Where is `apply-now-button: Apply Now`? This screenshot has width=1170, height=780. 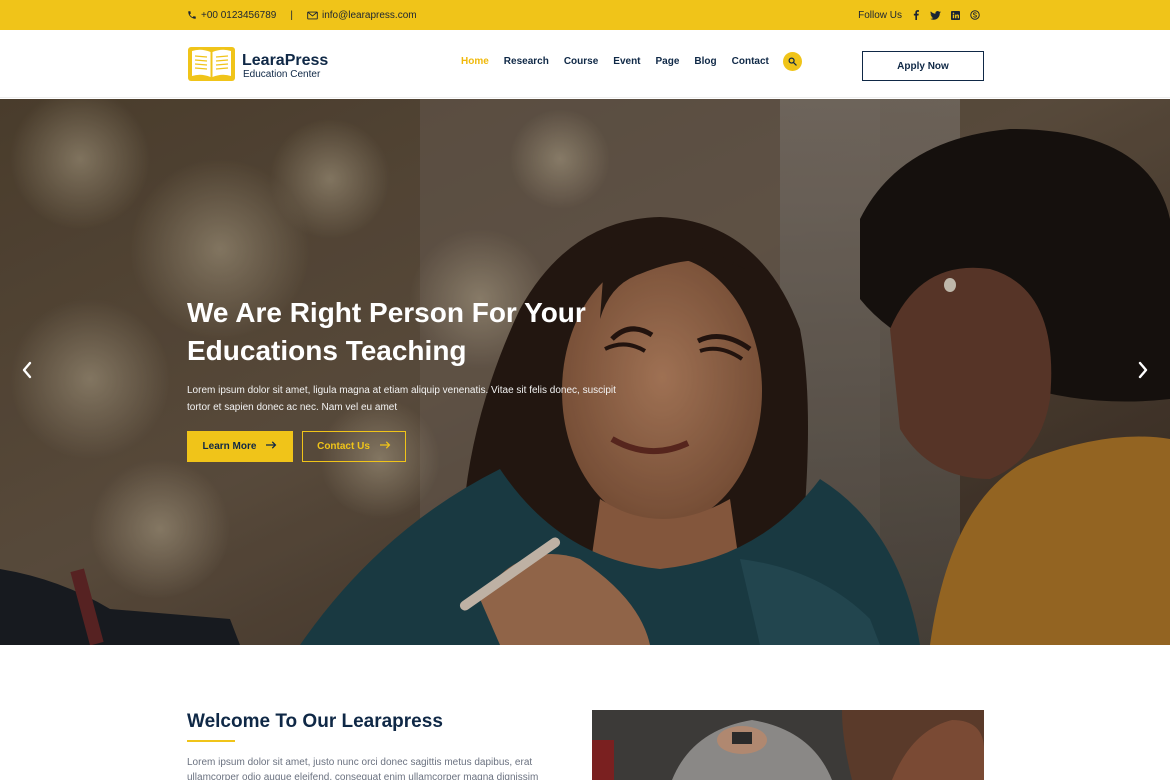
apply-now-button: Apply Now is located at coordinates (923, 66).